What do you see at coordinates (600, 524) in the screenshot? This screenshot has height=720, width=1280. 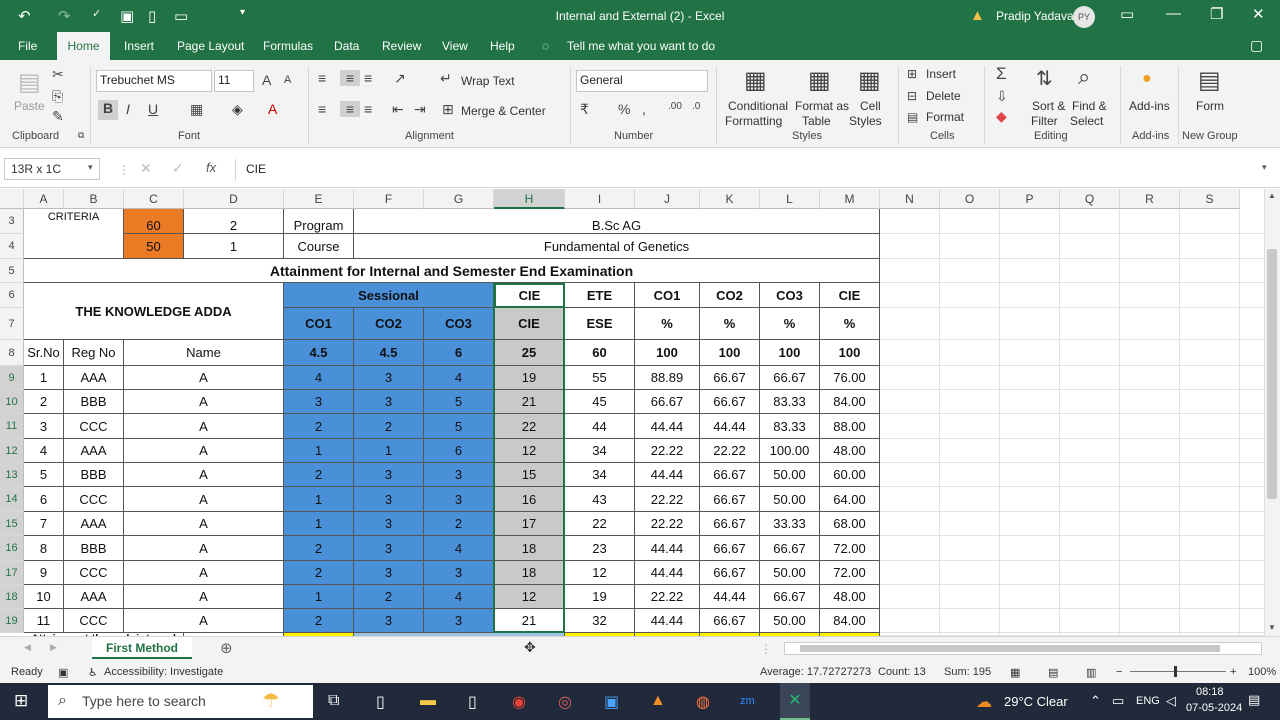 I see `cell-i: 22` at bounding box center [600, 524].